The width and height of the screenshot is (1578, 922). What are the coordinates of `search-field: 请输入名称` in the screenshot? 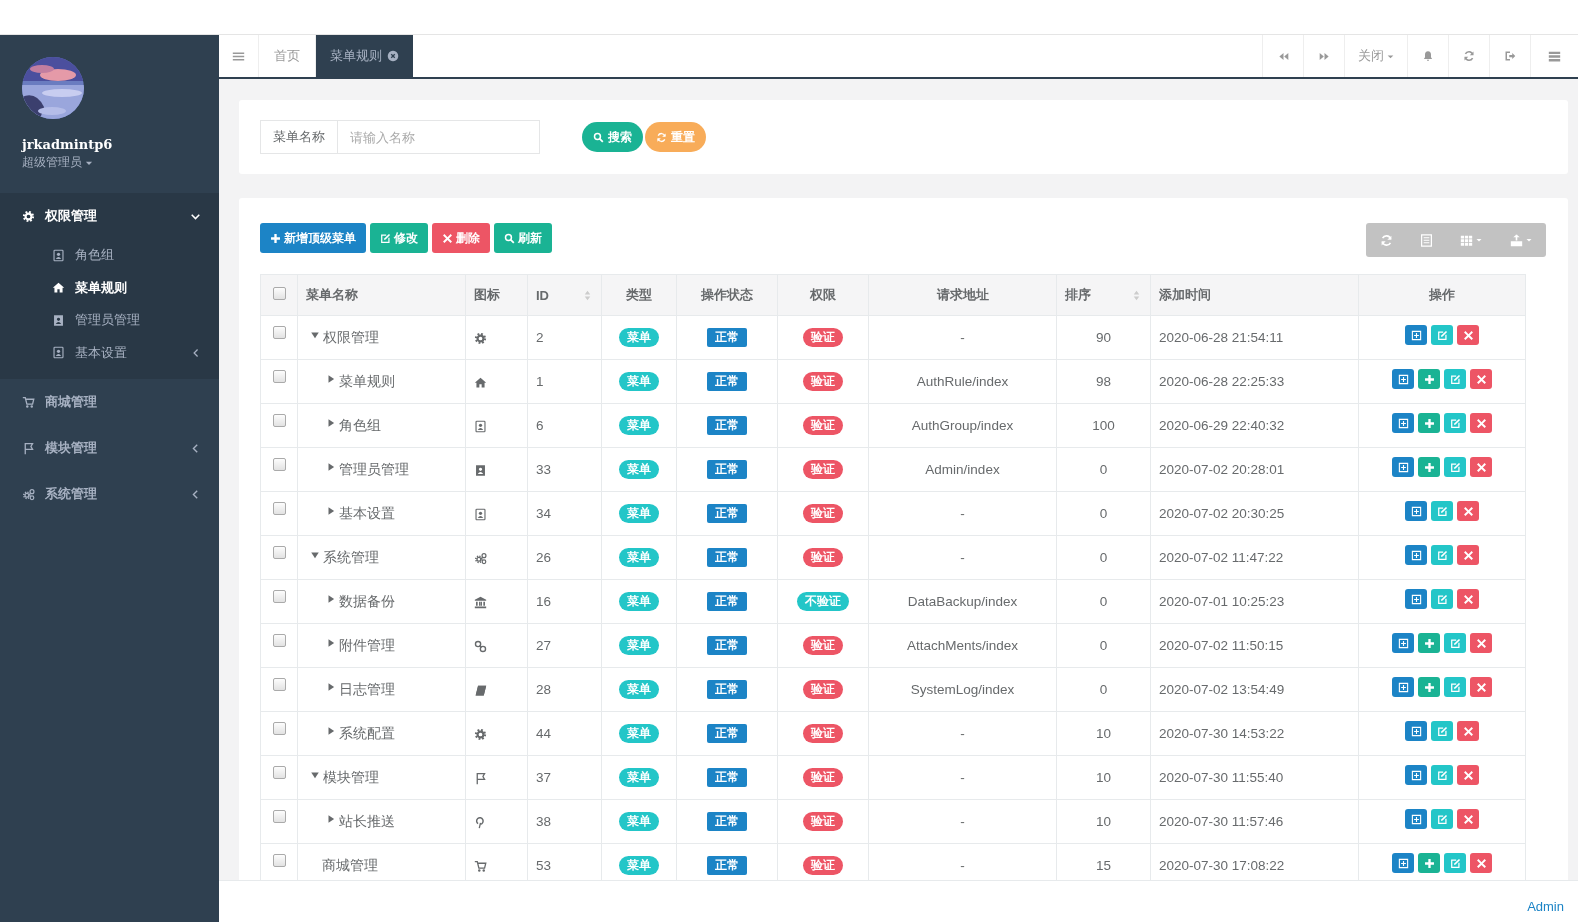 It's located at (439, 137).